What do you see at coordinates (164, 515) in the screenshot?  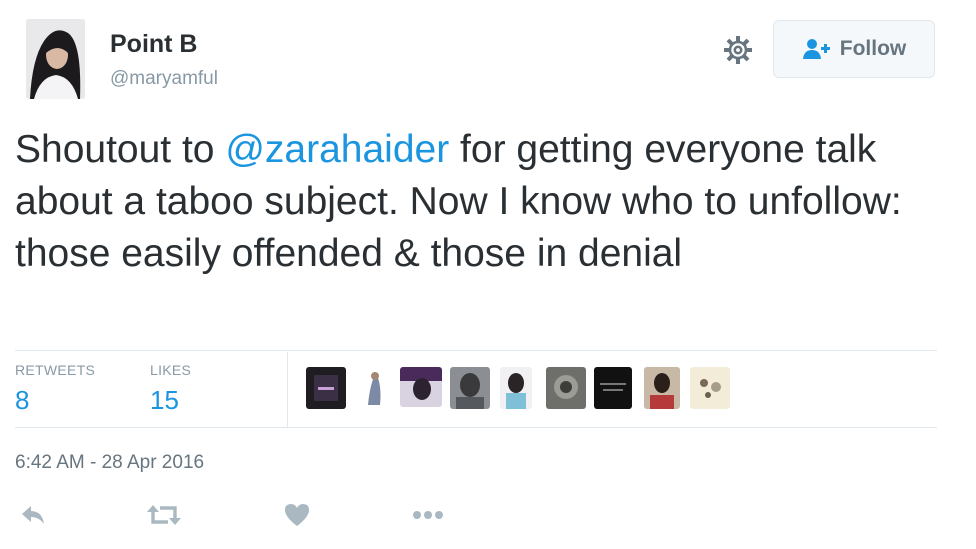 I see `retweet-icon` at bounding box center [164, 515].